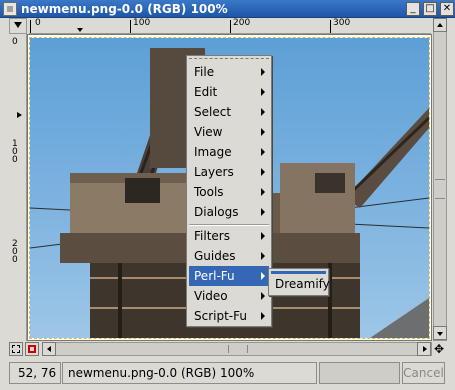 This screenshot has width=455, height=390. I want to click on maximize-button: □, so click(430, 9).